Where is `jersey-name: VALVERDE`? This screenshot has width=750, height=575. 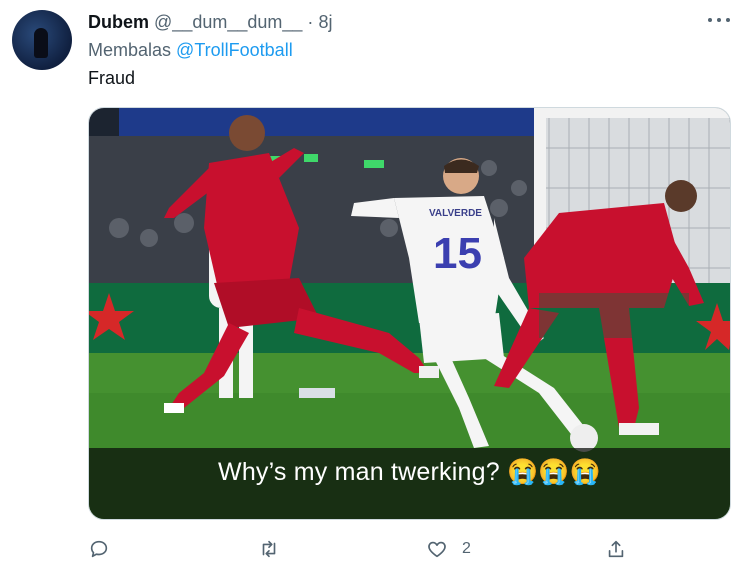
jersey-name: VALVERDE is located at coordinates (455, 213).